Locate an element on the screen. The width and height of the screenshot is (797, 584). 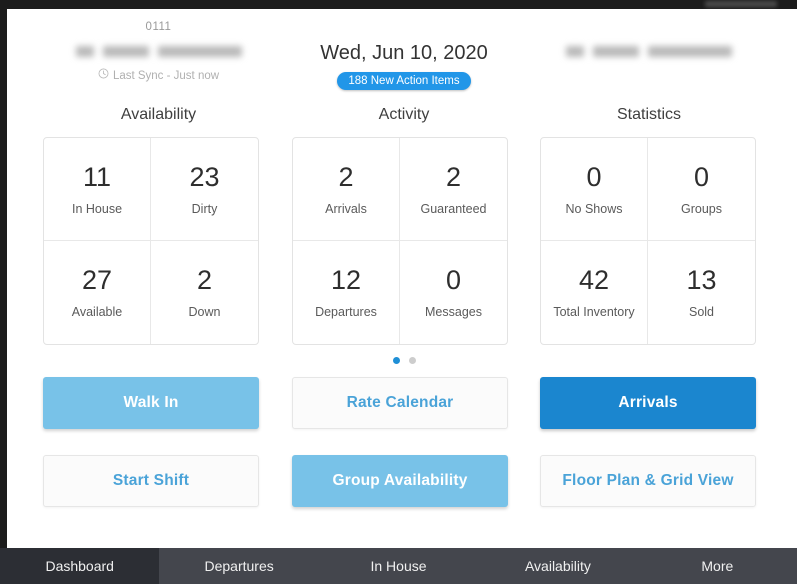
section-title-availability: Availability is located at coordinates (158, 114).